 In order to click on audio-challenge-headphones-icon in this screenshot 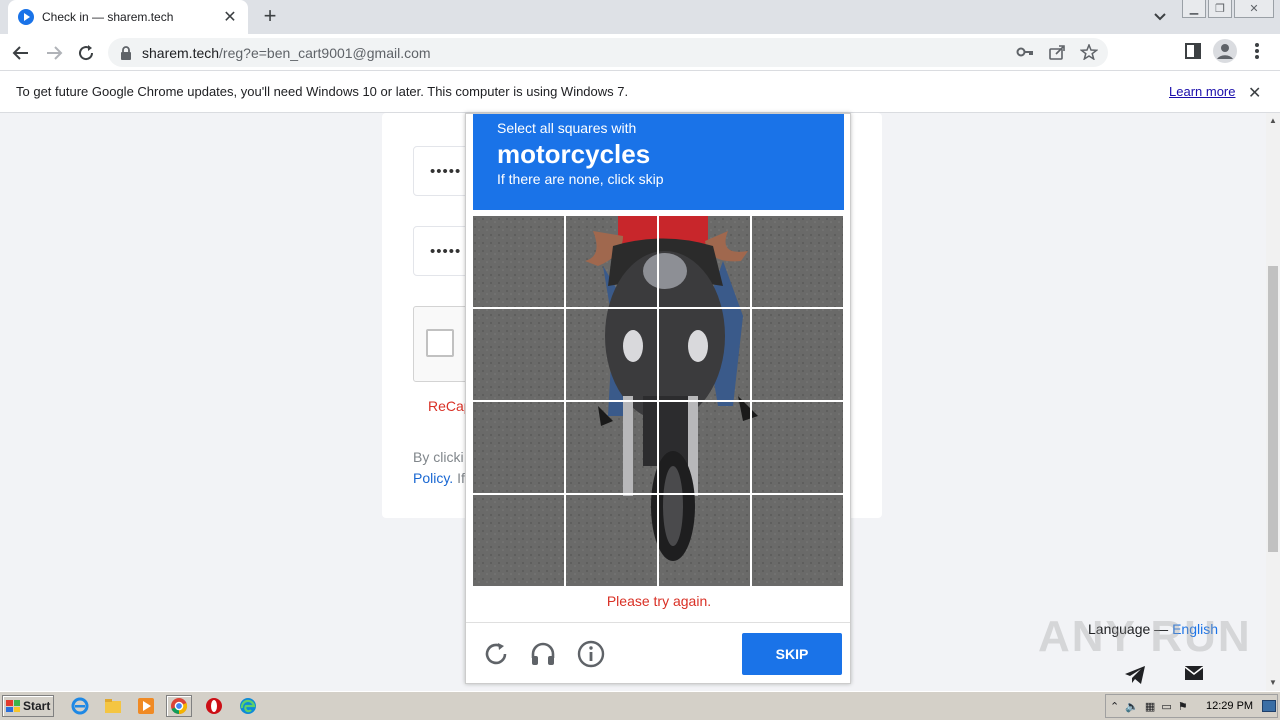, I will do `click(543, 654)`.